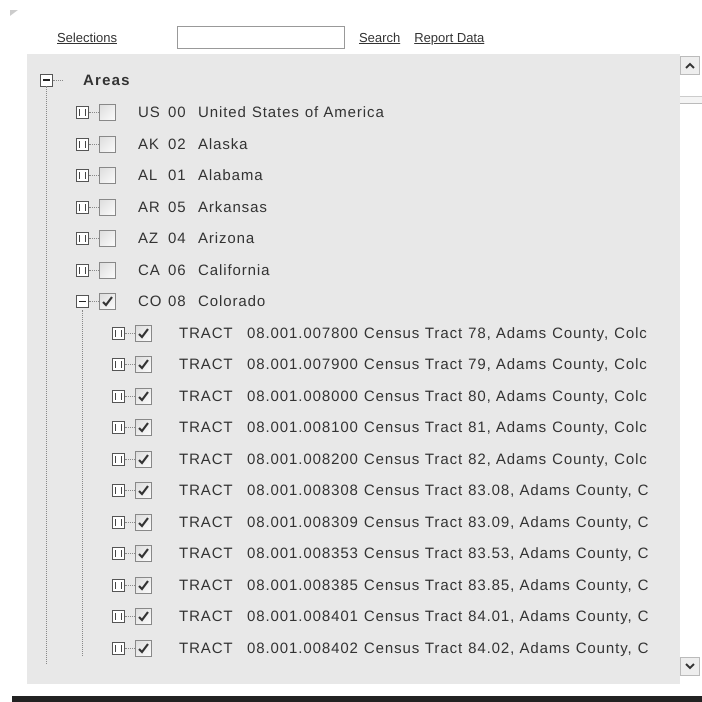 The image size is (702, 702). Describe the element at coordinates (232, 301) in the screenshot. I see `area-name: Colorado` at that location.